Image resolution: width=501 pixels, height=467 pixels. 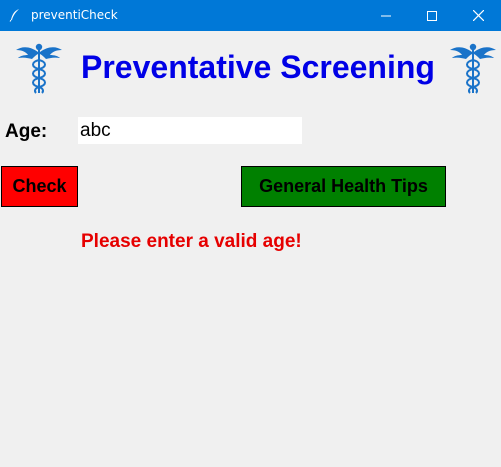 I want to click on feather-icon, so click(x=14, y=15).